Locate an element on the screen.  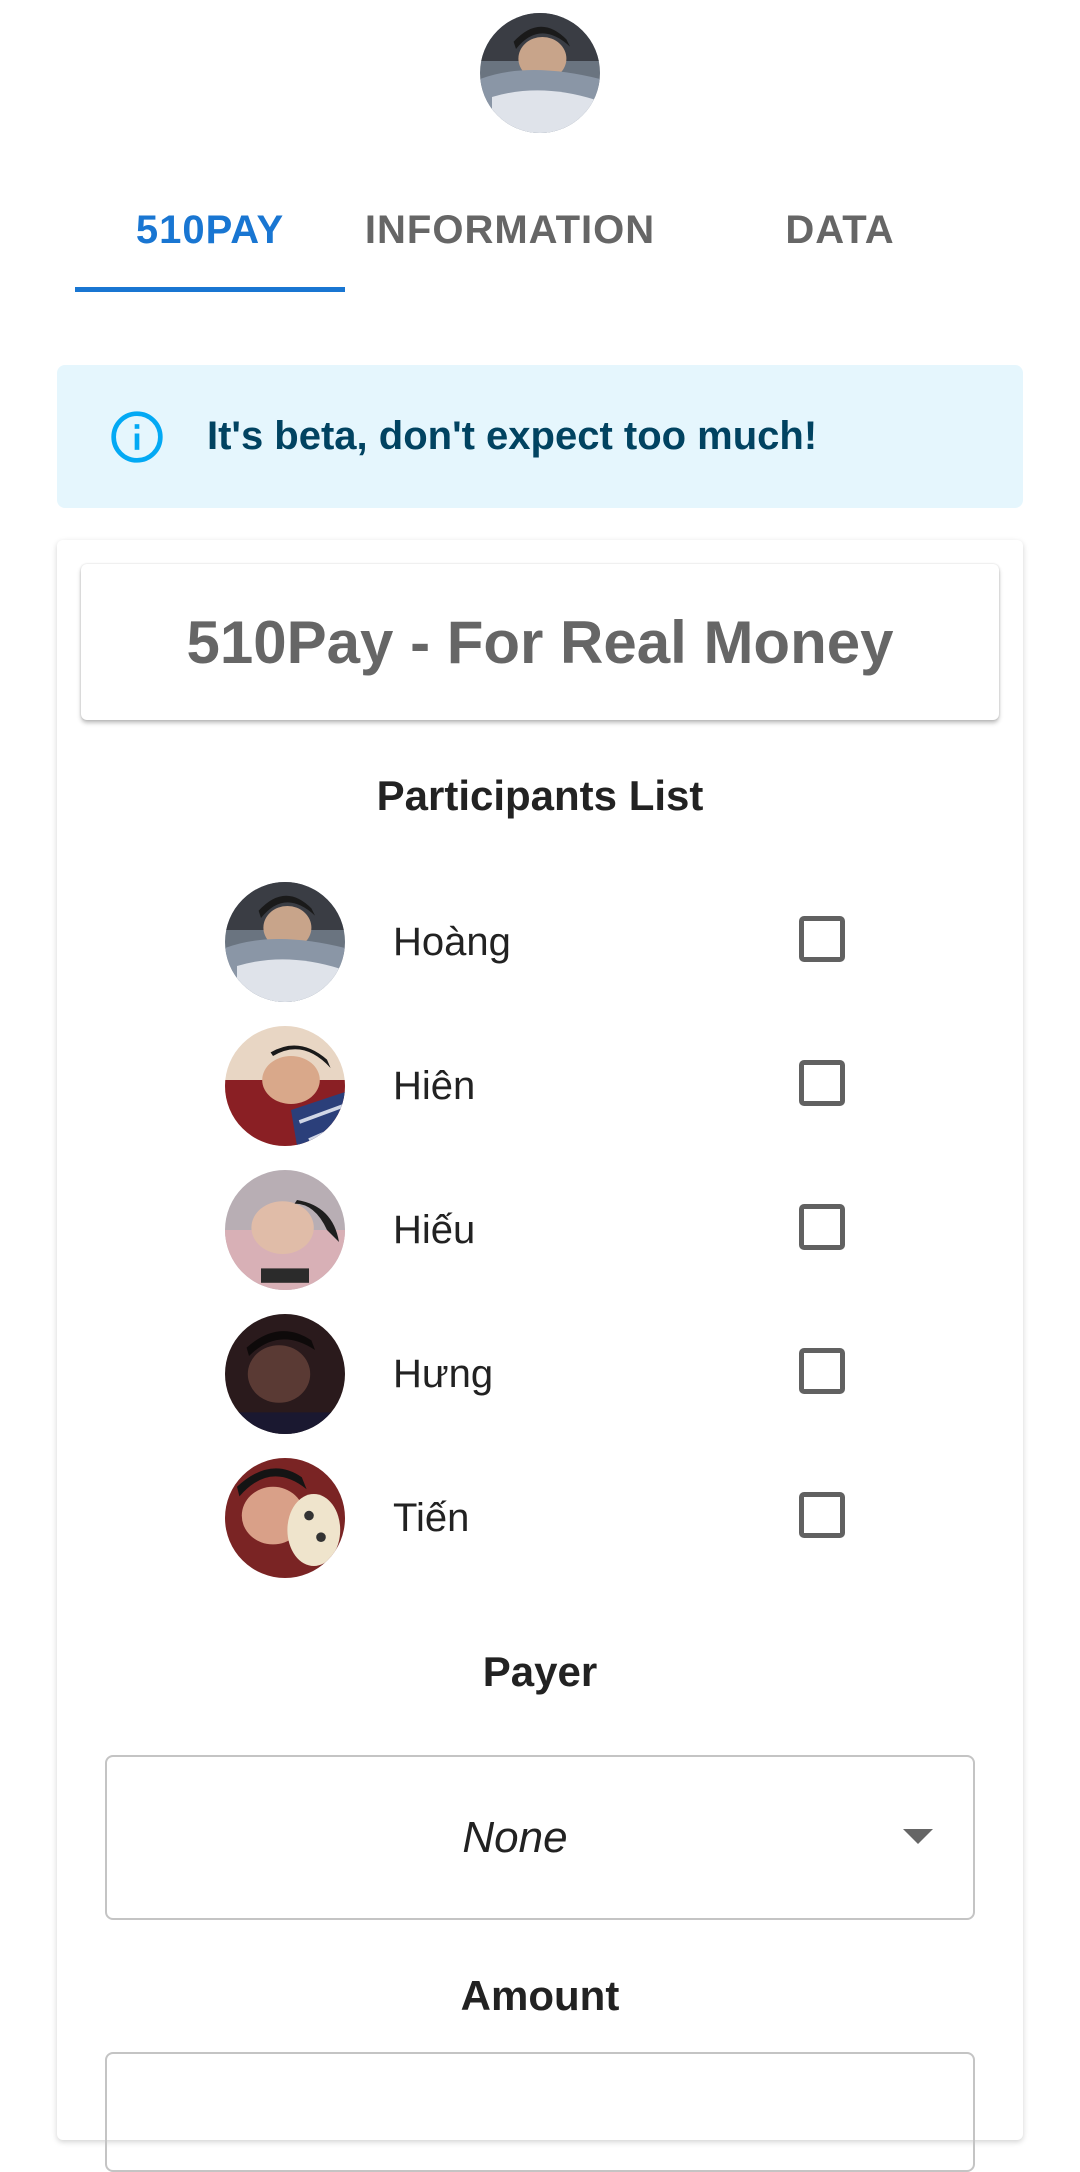
participant-name: Hưng is located at coordinates (443, 1374).